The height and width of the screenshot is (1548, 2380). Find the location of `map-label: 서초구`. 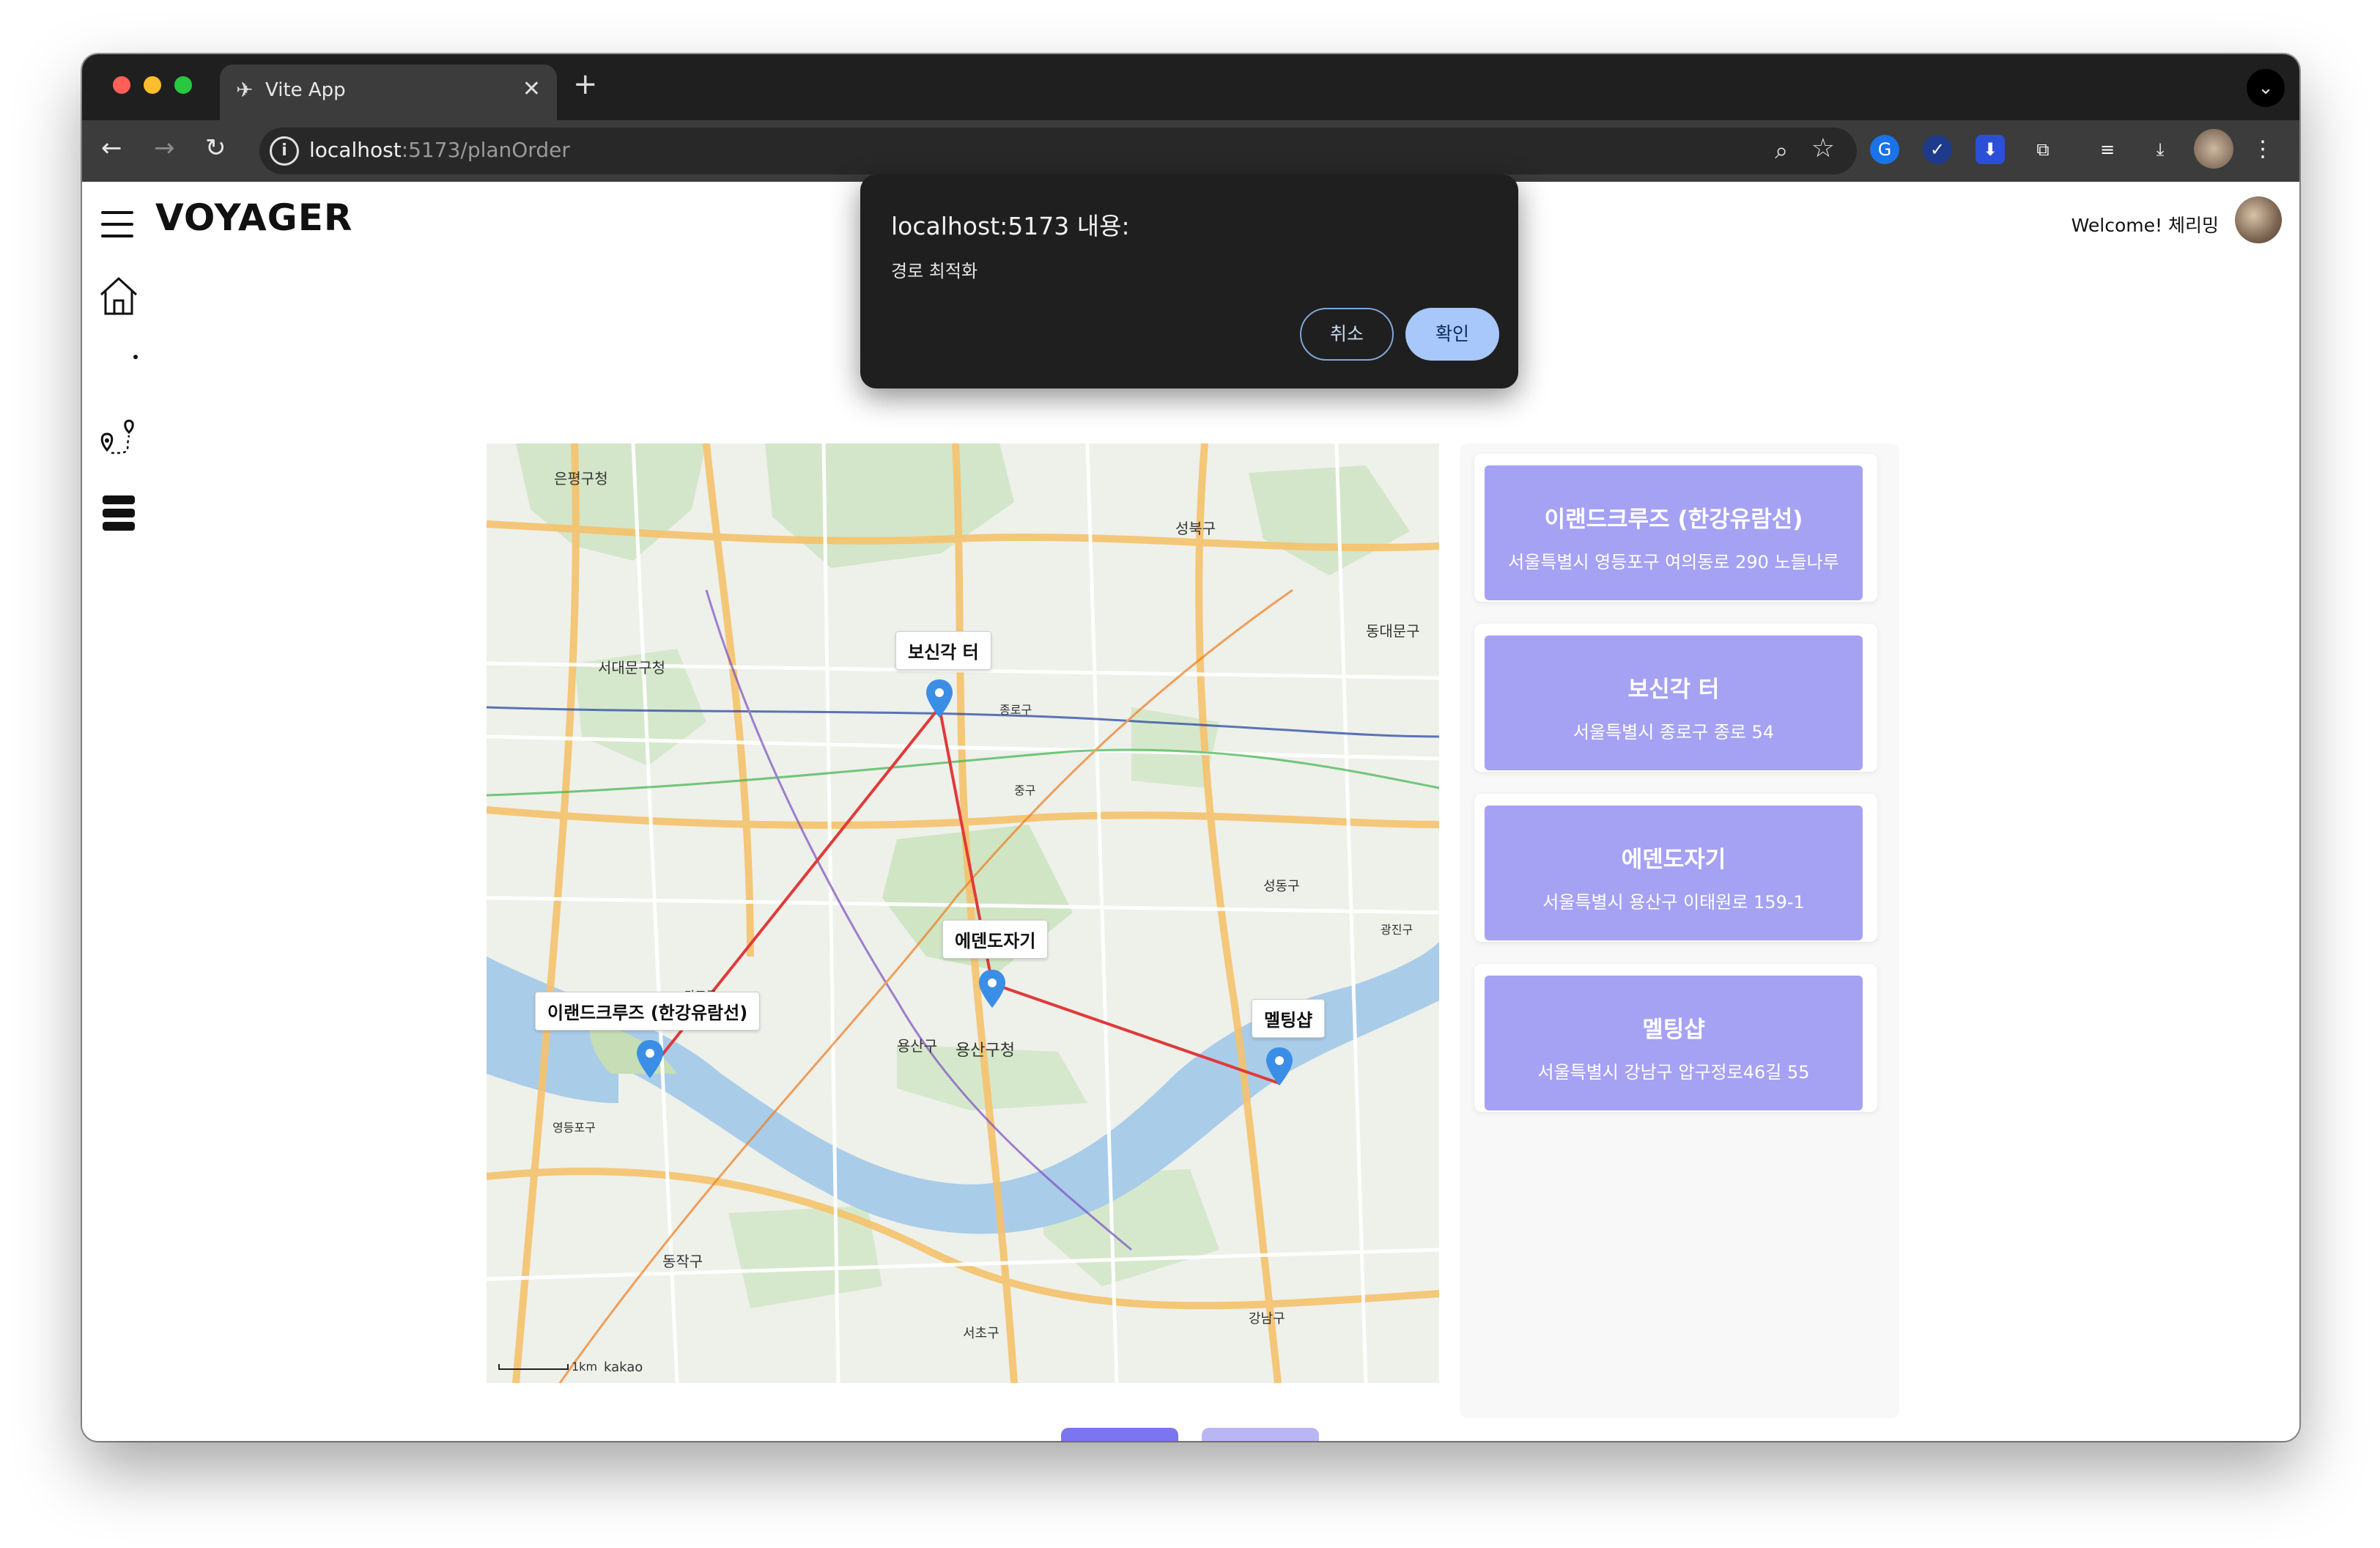

map-label: 서초구 is located at coordinates (981, 1333).